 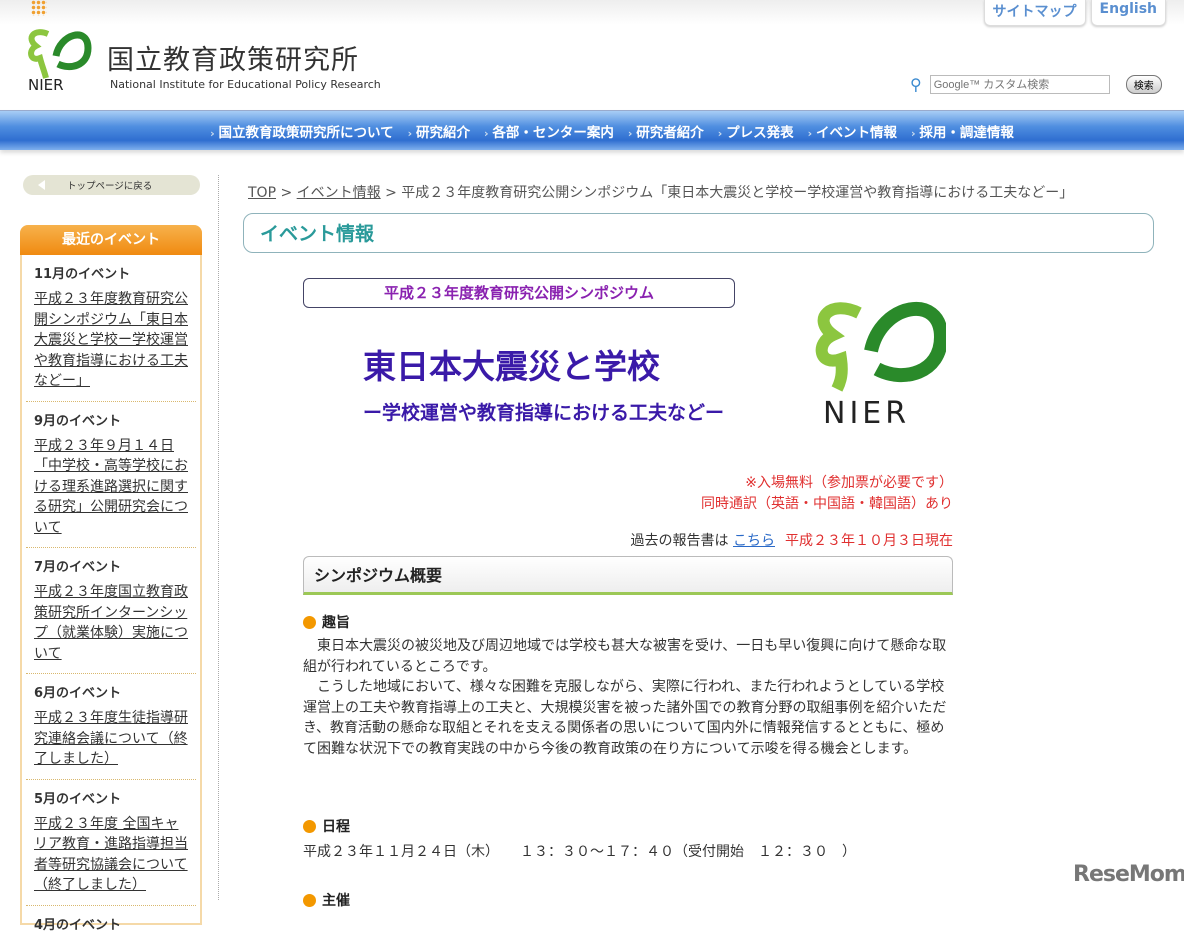 I want to click on nav-press: プレス発表, so click(x=756, y=131).